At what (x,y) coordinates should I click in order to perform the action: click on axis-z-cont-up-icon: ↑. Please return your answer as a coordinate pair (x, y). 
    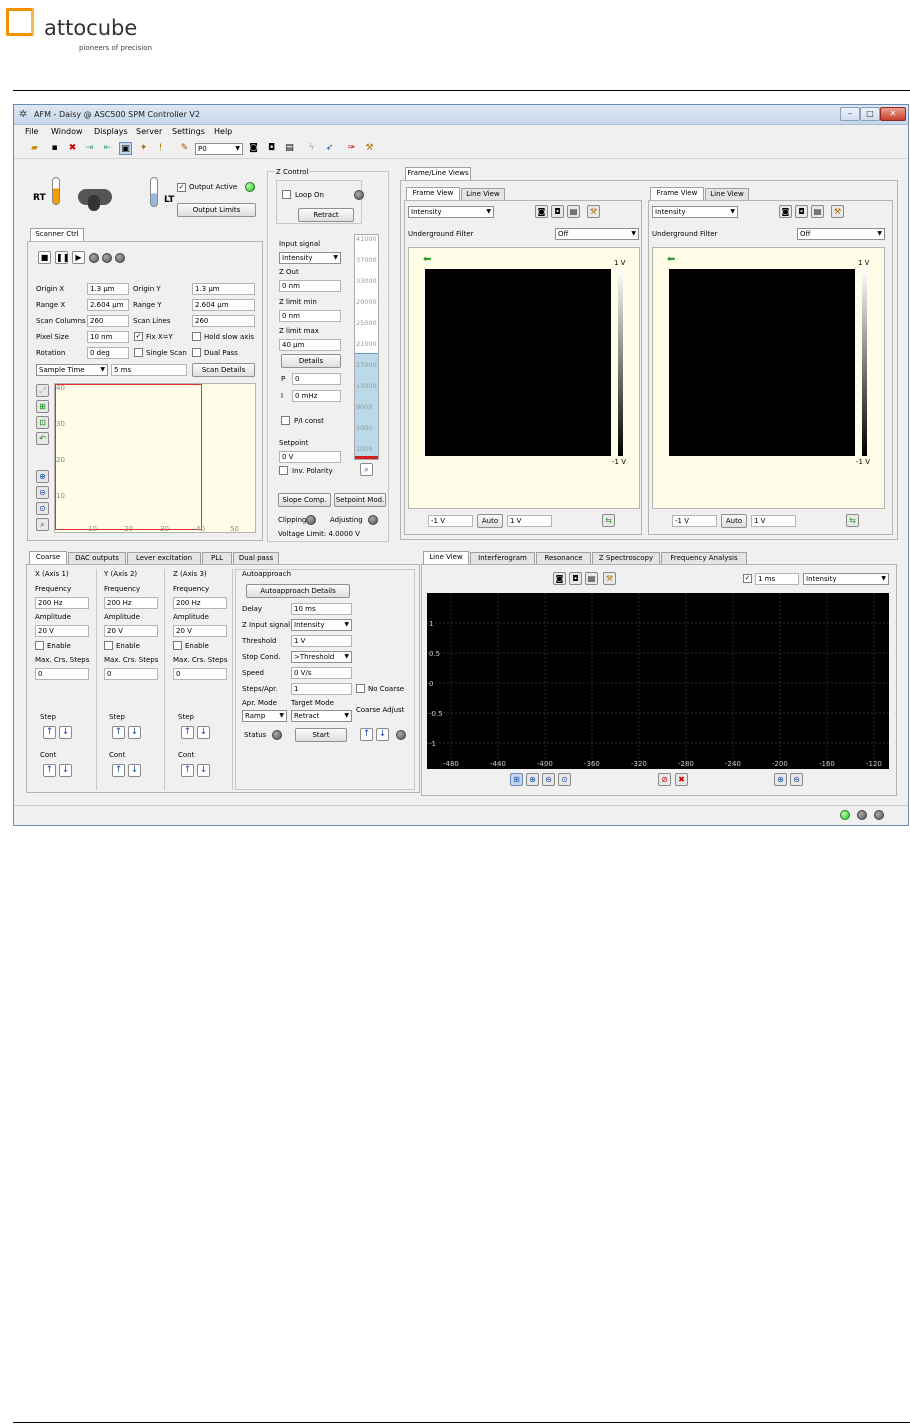
    Looking at the image, I should click on (187, 770).